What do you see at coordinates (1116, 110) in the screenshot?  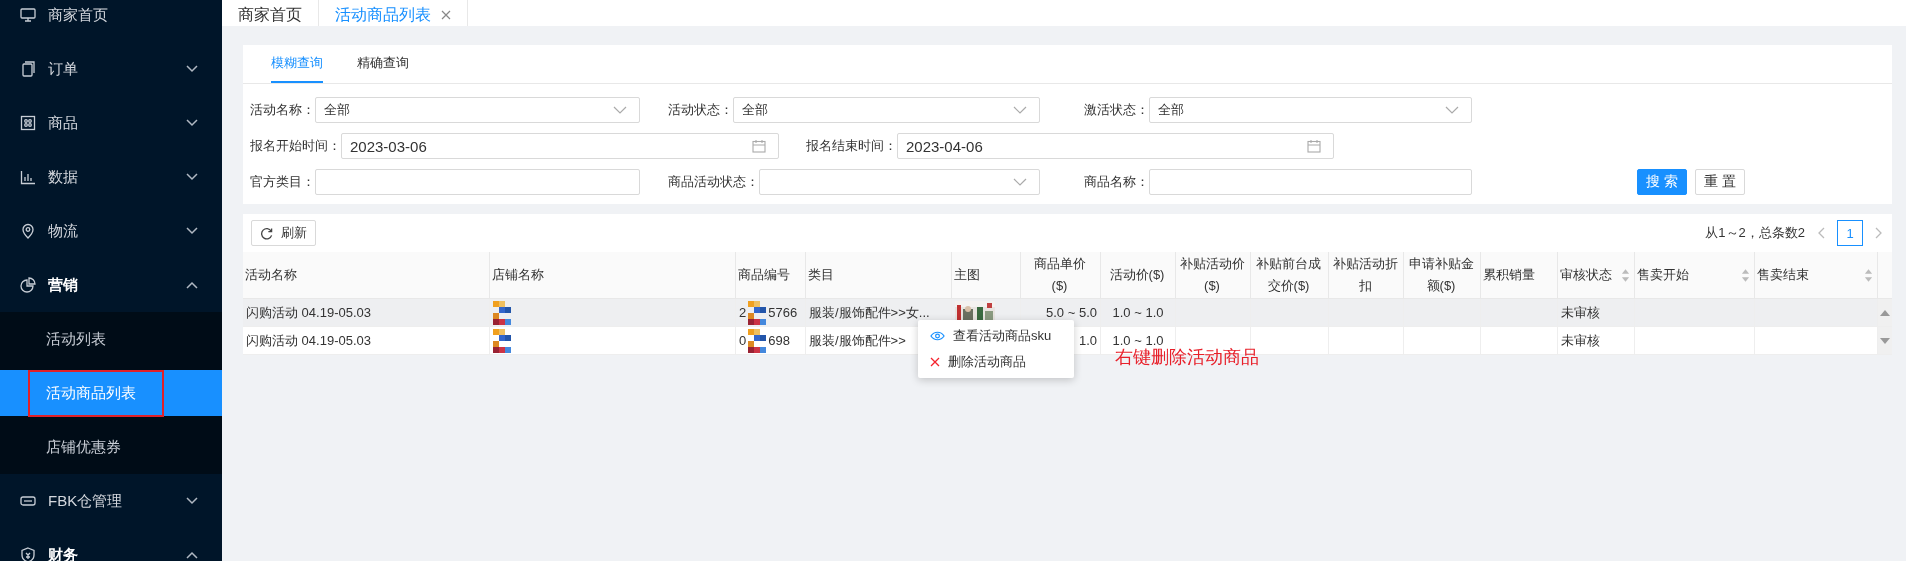 I see `field-label: 激活状态：` at bounding box center [1116, 110].